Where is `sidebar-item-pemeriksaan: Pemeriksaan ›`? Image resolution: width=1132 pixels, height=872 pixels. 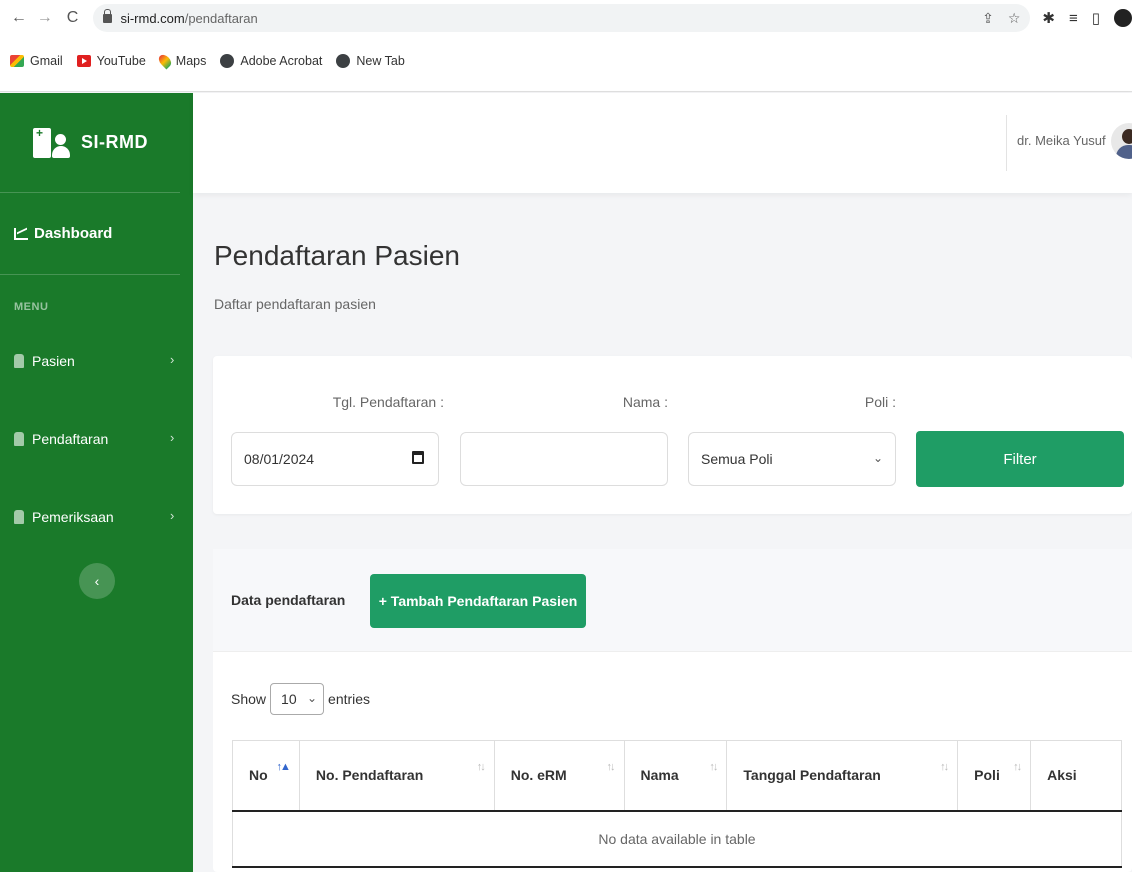
sidebar-item-pemeriksaan: Pemeriksaan › is located at coordinates (96, 517).